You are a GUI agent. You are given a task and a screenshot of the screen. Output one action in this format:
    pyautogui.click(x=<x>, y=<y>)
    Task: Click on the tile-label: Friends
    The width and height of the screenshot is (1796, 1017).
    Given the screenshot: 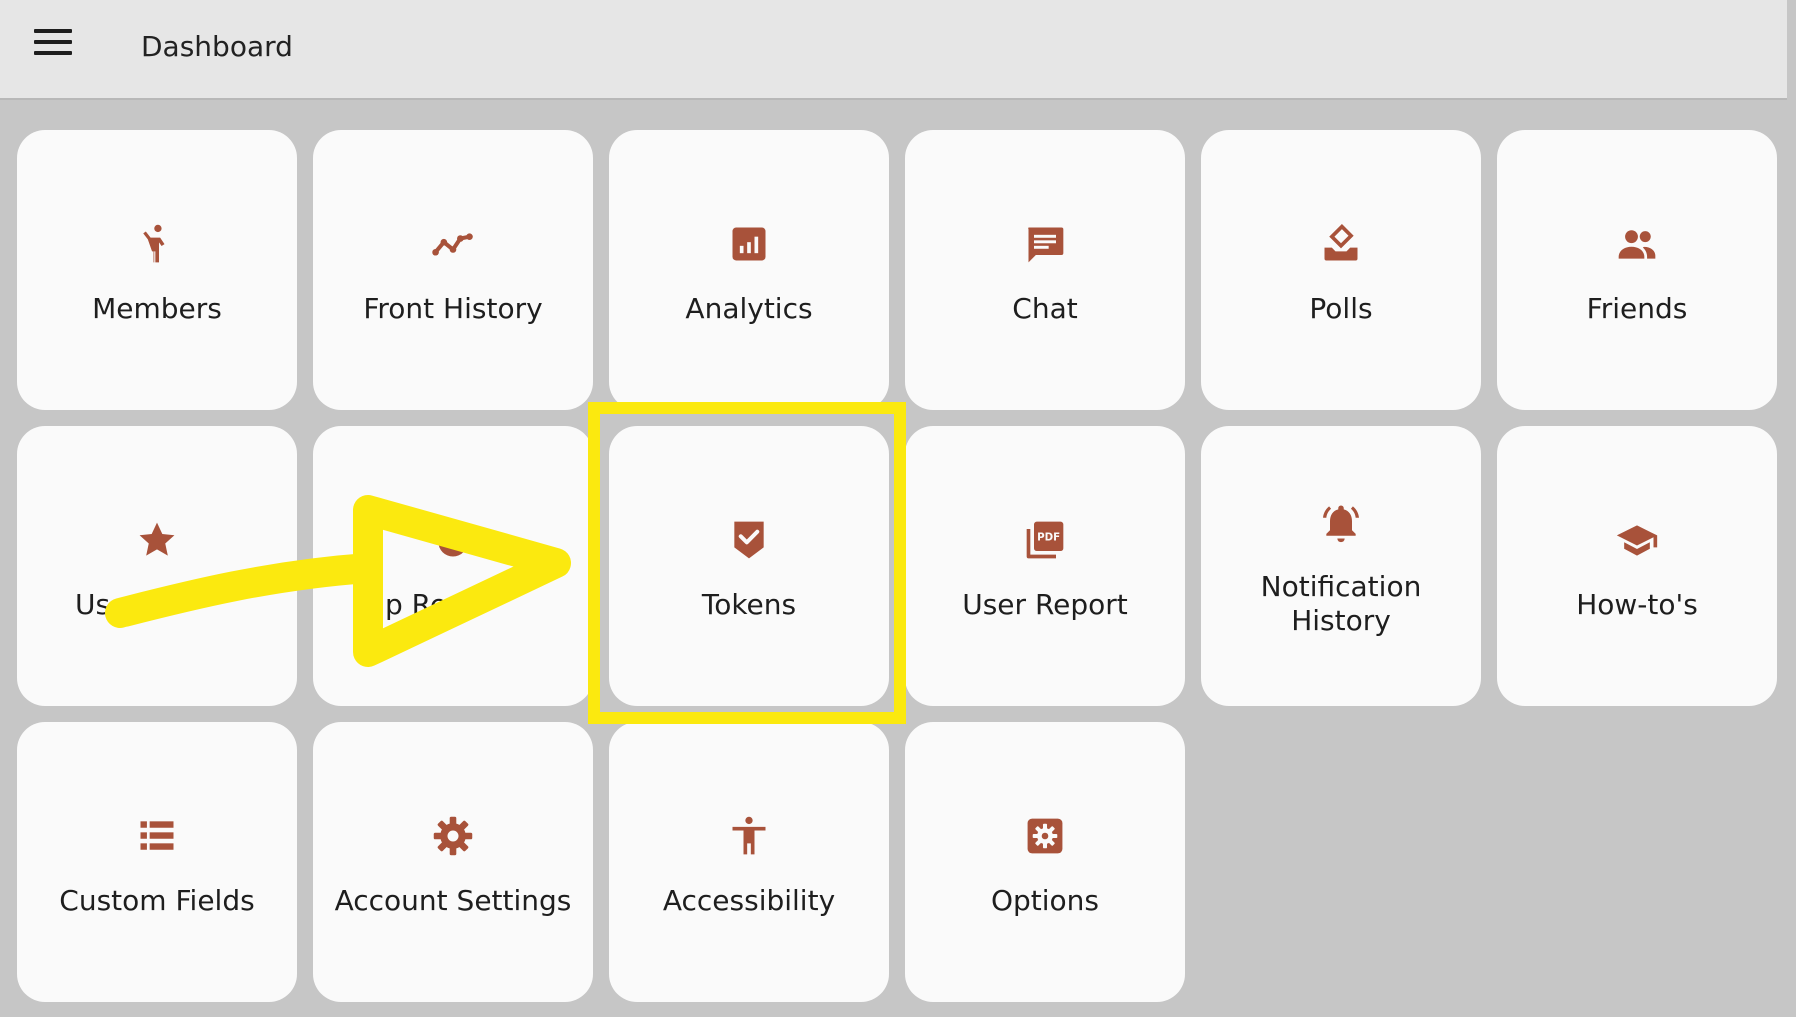 What is the action you would take?
    pyautogui.click(x=1637, y=308)
    